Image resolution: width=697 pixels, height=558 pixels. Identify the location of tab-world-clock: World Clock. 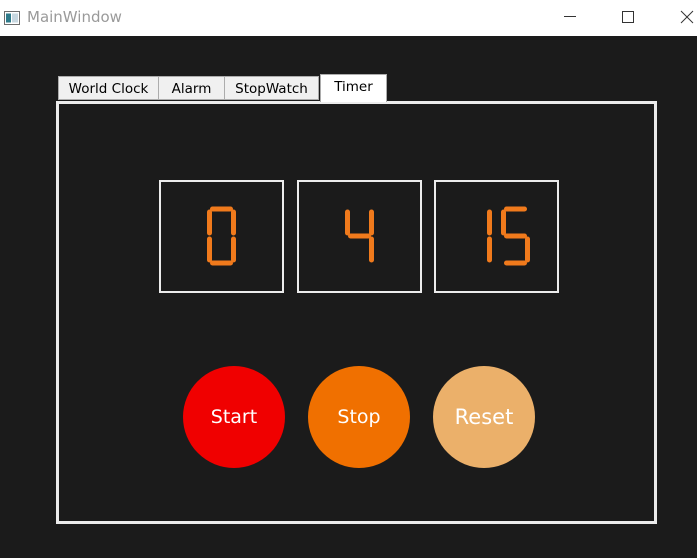
(108, 88).